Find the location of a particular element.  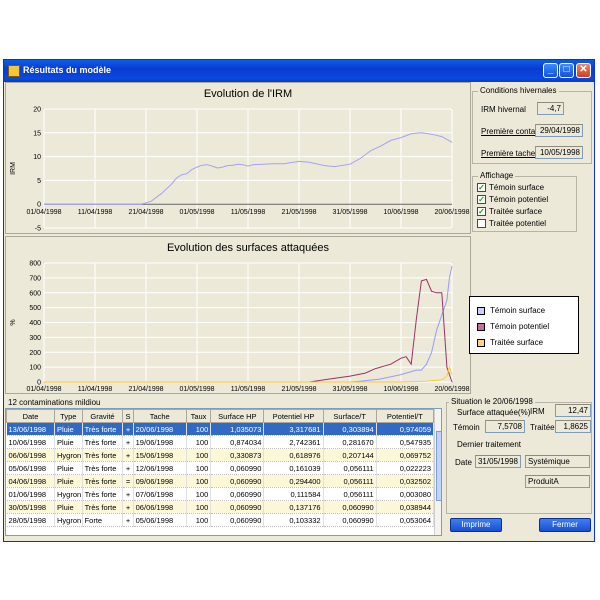

table-cell: 0,137176 is located at coordinates (293, 507).